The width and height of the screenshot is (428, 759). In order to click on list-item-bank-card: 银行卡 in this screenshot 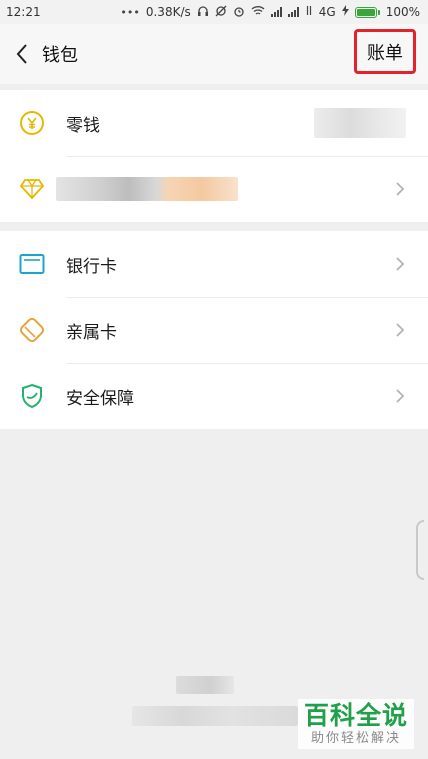, I will do `click(214, 264)`.